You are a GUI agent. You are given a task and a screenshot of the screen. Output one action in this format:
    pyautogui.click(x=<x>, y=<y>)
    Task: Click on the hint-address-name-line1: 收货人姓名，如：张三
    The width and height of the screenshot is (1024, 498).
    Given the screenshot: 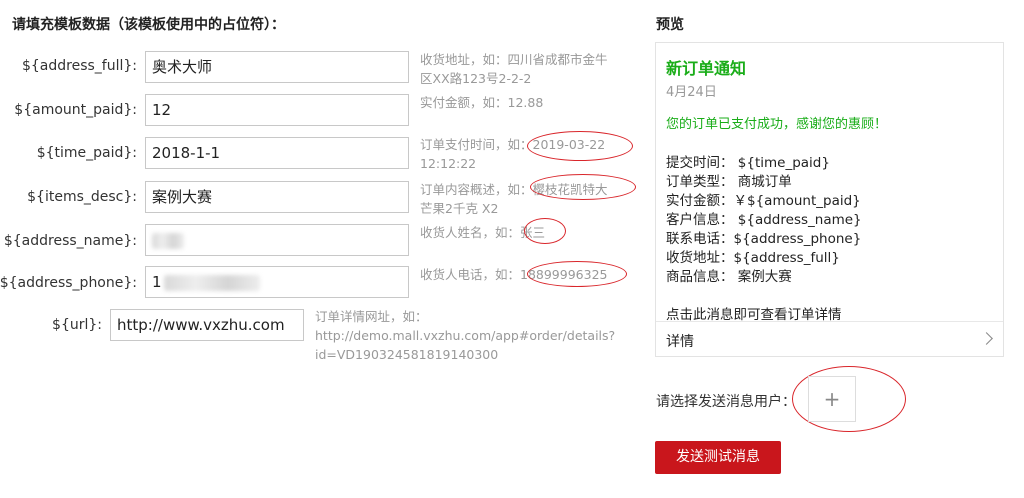 What is the action you would take?
    pyautogui.click(x=483, y=232)
    